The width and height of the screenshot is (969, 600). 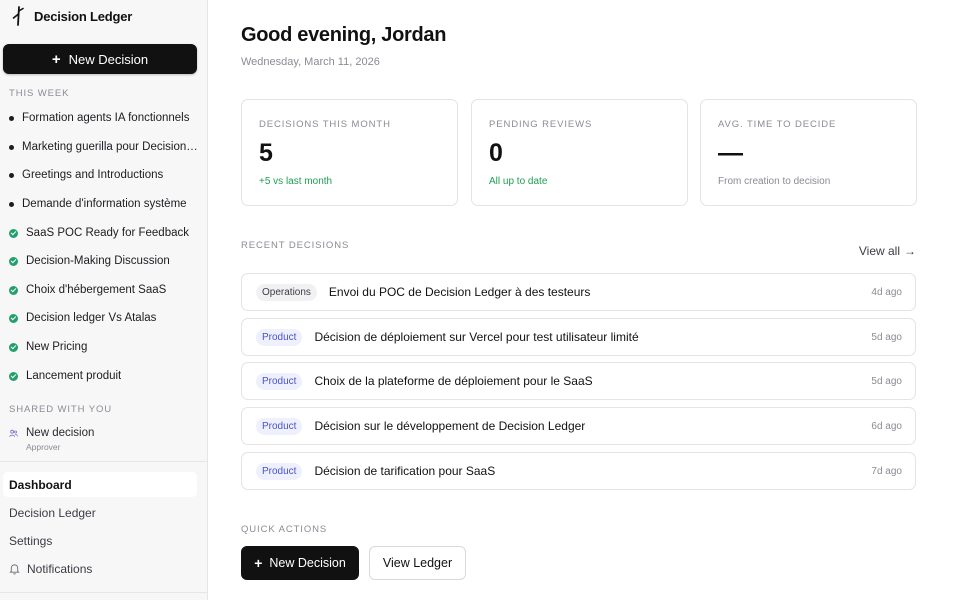 What do you see at coordinates (31, 540) in the screenshot?
I see `menu-settings-label: Settings` at bounding box center [31, 540].